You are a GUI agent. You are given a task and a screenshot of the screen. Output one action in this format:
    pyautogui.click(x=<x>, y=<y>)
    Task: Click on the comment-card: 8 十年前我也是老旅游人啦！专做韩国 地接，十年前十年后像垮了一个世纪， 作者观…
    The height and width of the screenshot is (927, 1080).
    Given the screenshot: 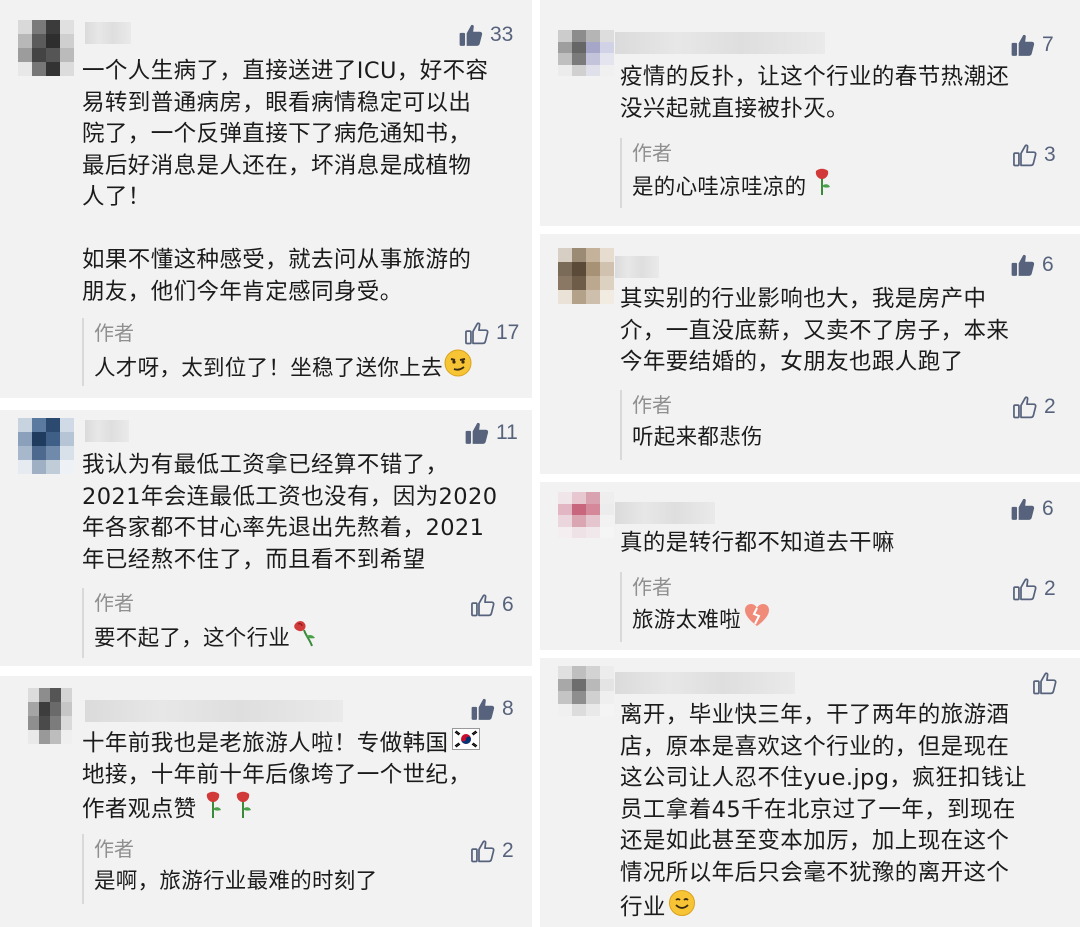 What is the action you would take?
    pyautogui.click(x=266, y=801)
    